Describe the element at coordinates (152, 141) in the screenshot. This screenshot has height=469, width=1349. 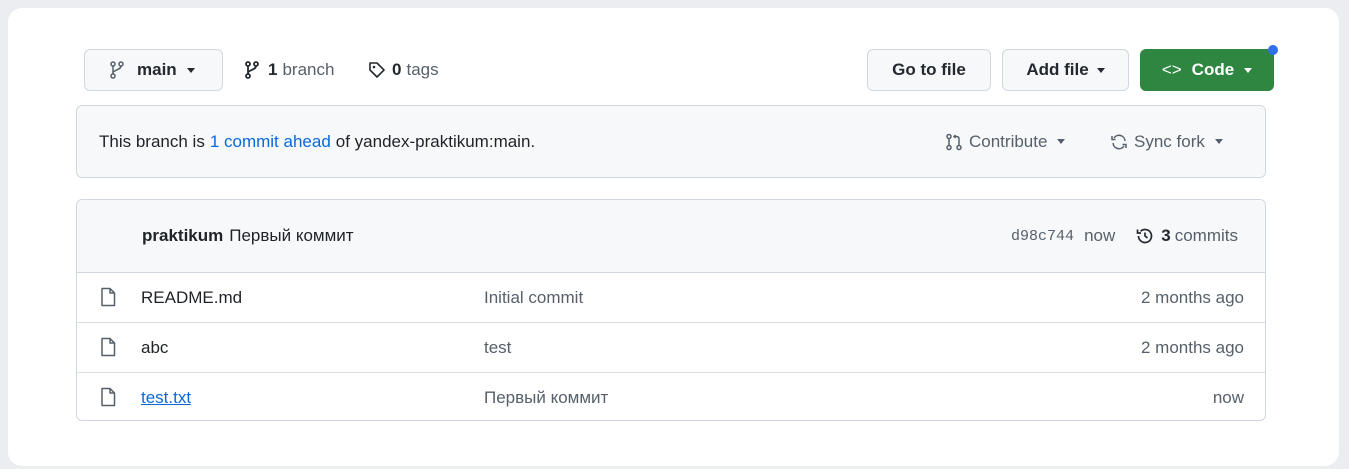
I see `ahead-prefix: This branch is` at that location.